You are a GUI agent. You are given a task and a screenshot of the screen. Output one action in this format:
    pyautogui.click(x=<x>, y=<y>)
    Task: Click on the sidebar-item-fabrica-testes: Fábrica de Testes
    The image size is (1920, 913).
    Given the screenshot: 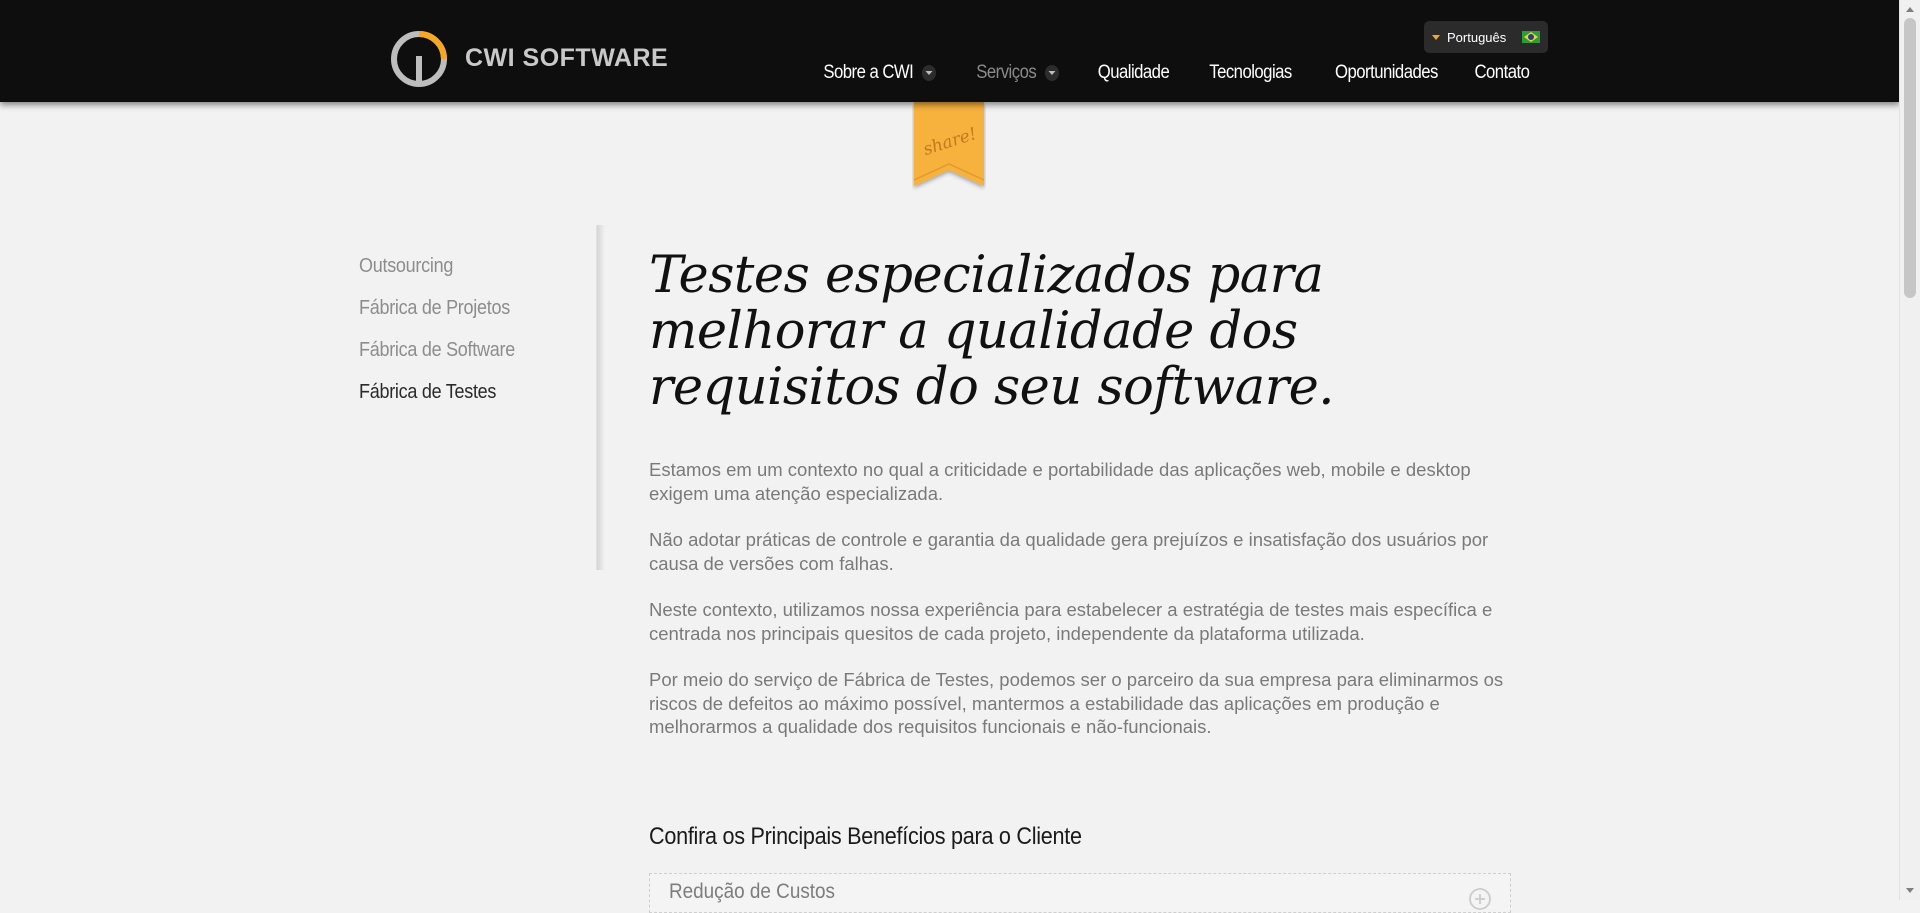 What is the action you would take?
    pyautogui.click(x=437, y=397)
    